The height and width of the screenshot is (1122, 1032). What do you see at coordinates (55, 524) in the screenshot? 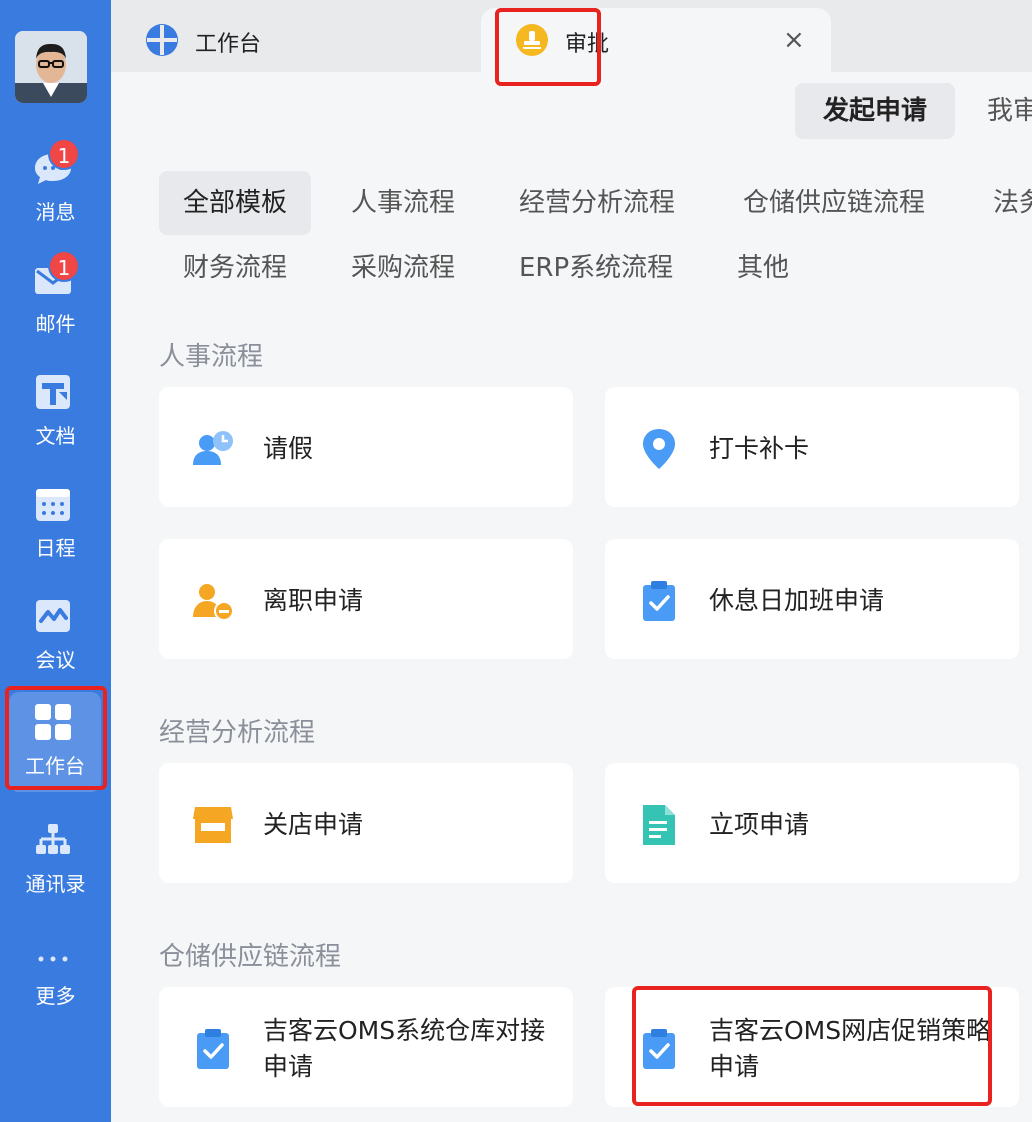
I see `sidebar-item-calendar: 日程` at bounding box center [55, 524].